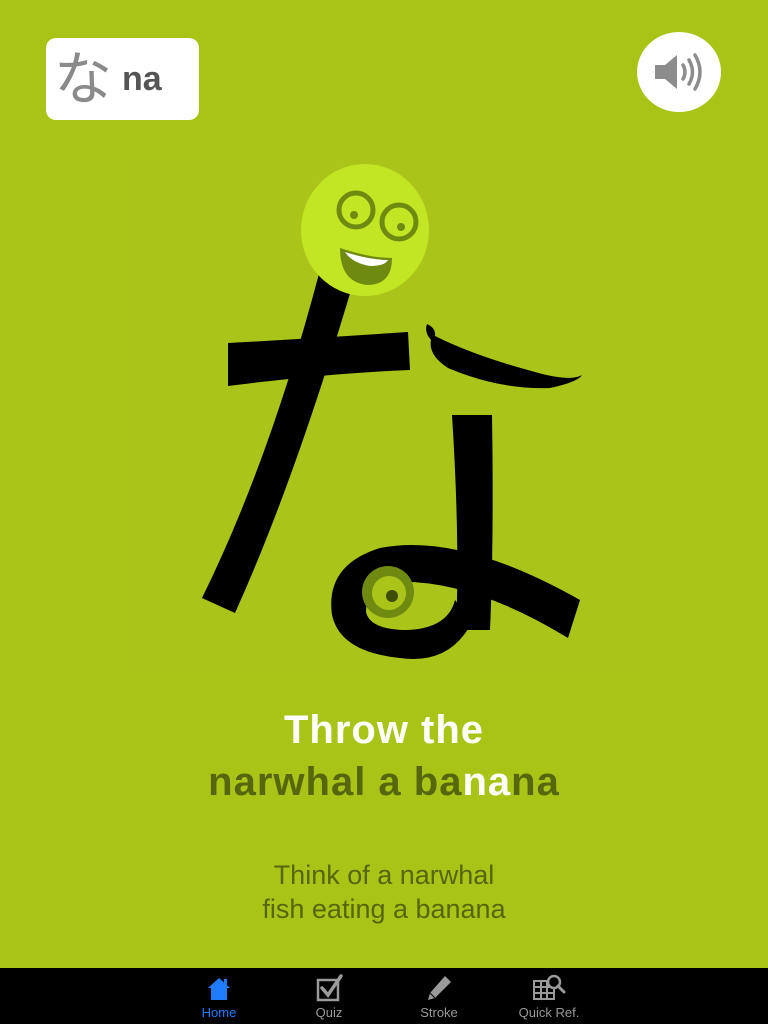  What do you see at coordinates (439, 988) in the screenshot?
I see `pencil-icon` at bounding box center [439, 988].